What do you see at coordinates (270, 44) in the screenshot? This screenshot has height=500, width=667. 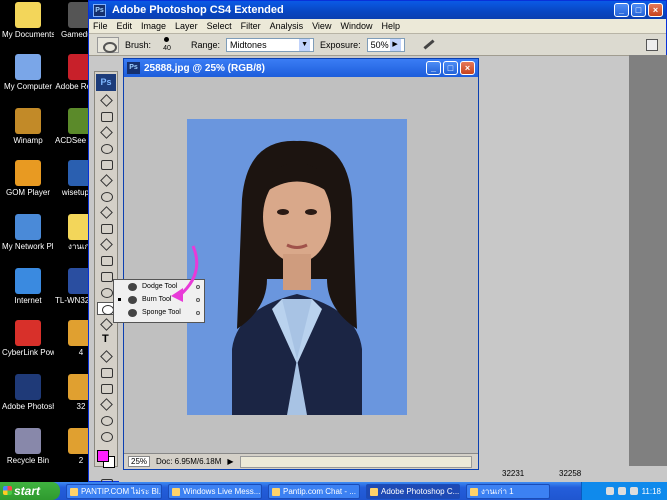 I see `range-select: Midtones ▼` at bounding box center [270, 44].